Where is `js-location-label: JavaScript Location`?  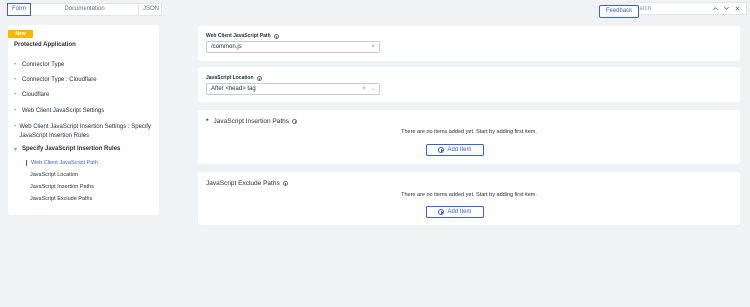 js-location-label: JavaScript Location is located at coordinates (230, 78).